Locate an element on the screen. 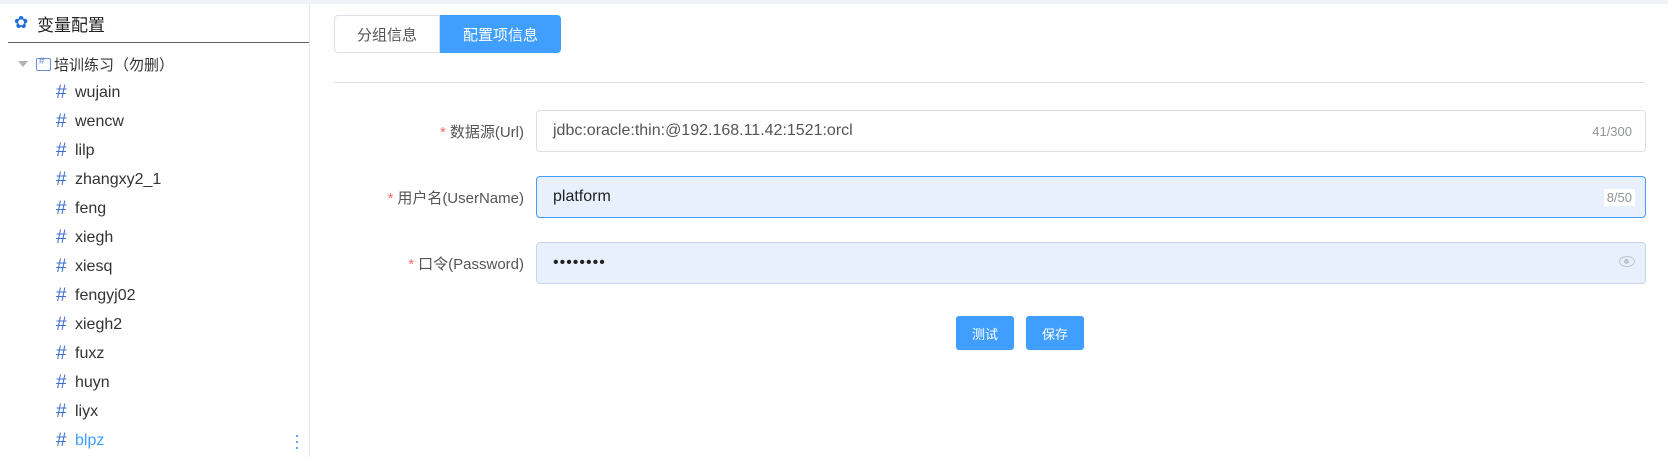 The width and height of the screenshot is (1668, 457). tree-item-xiesq: # xiesq is located at coordinates (158, 266).